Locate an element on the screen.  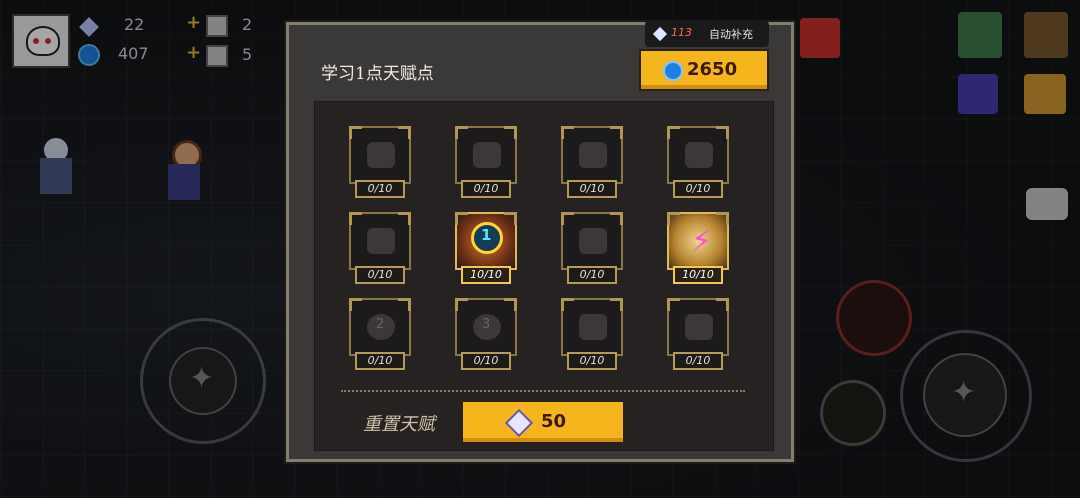
talent-slot-heart: 0/10 is located at coordinates (381, 164).